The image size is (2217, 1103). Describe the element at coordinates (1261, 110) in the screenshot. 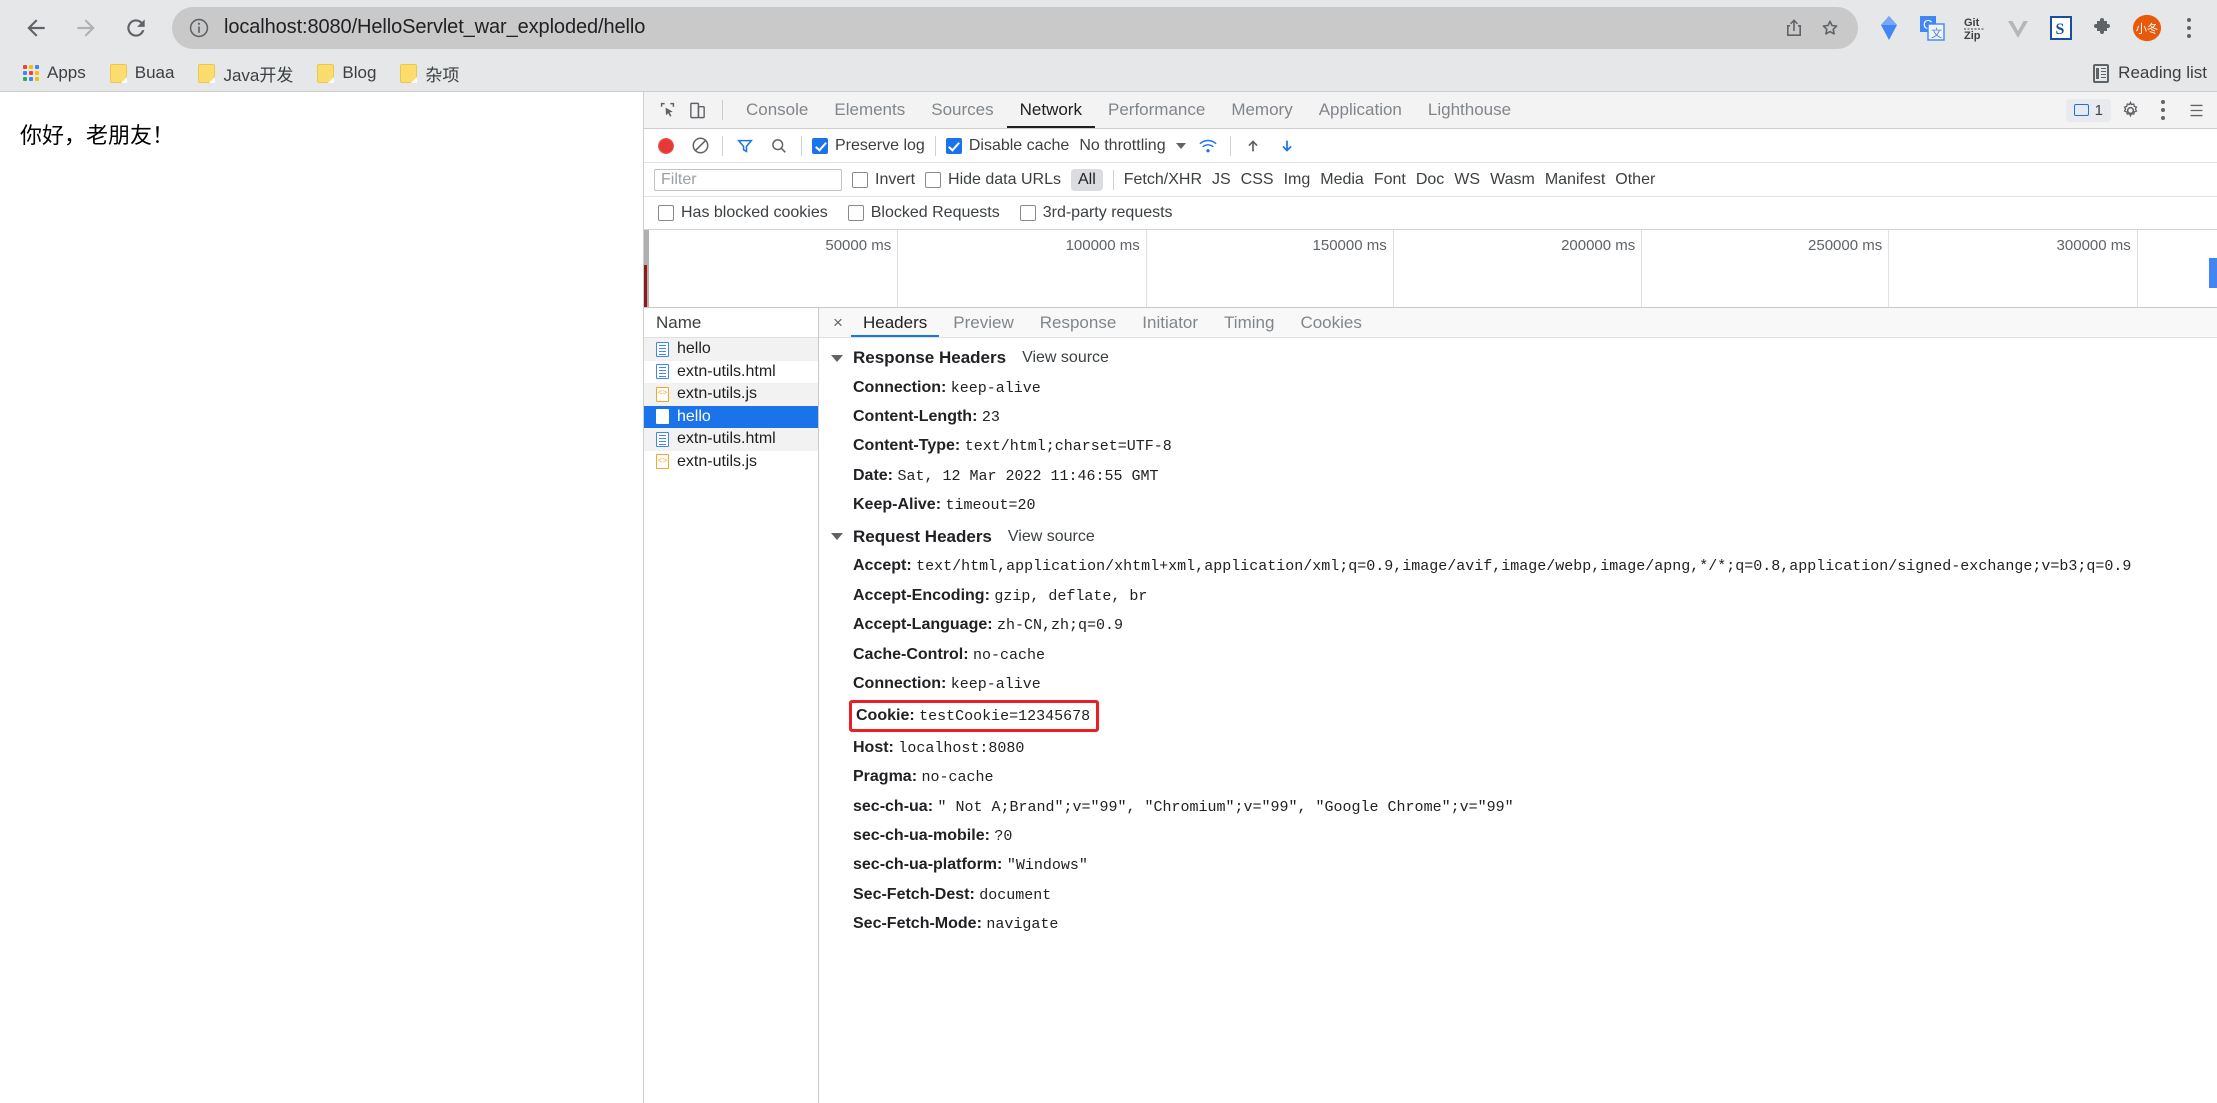

I see `tab-memory: Memory` at that location.